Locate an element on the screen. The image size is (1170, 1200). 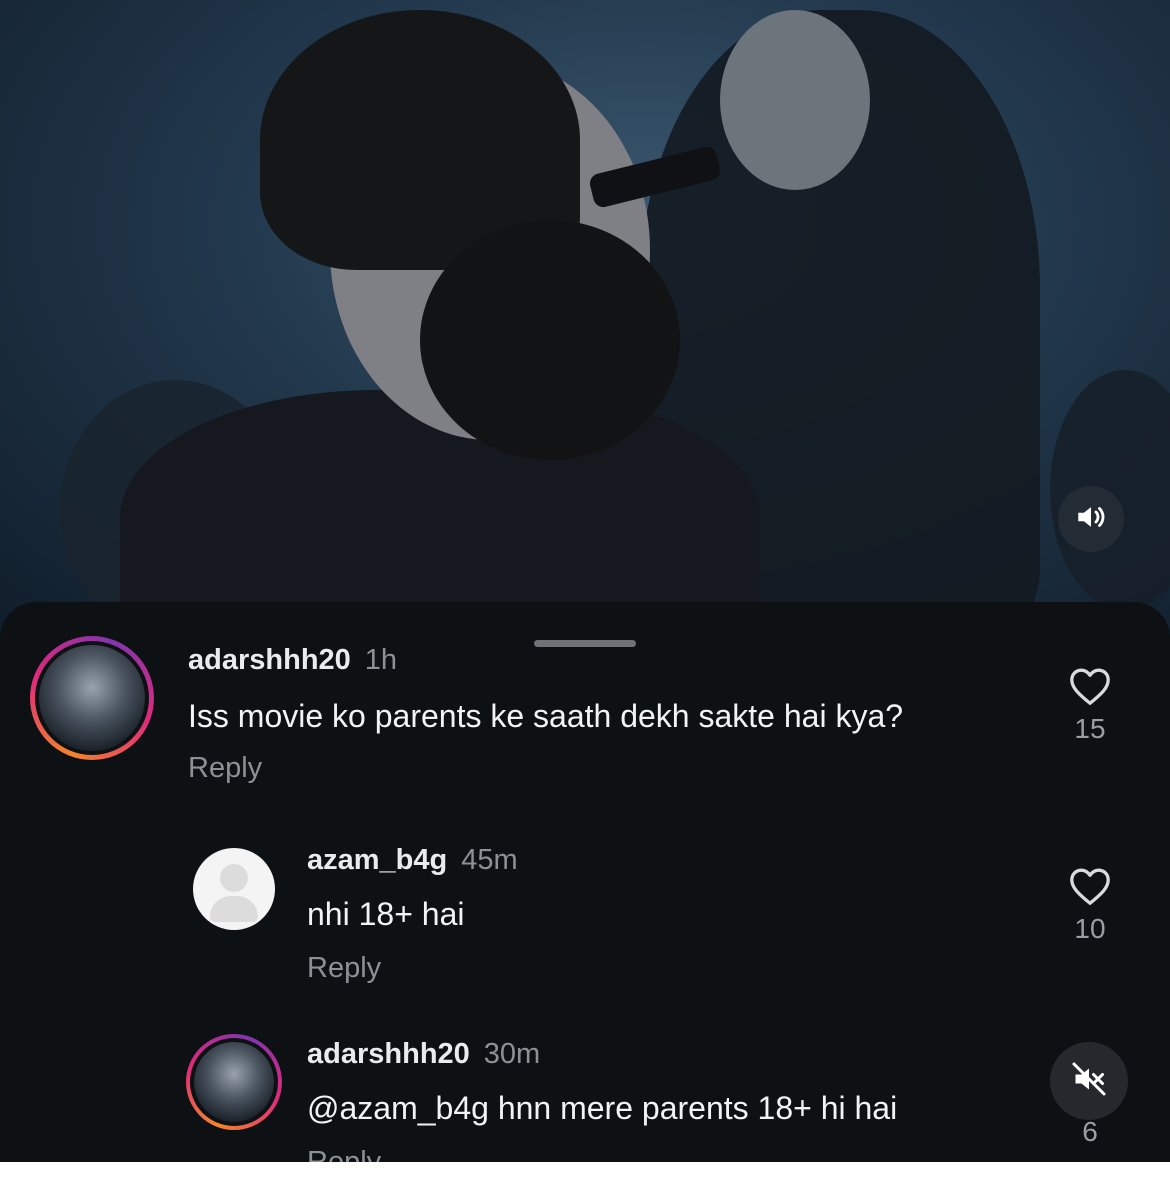
comment-header: adarshhh20 1h is located at coordinates (292, 660).